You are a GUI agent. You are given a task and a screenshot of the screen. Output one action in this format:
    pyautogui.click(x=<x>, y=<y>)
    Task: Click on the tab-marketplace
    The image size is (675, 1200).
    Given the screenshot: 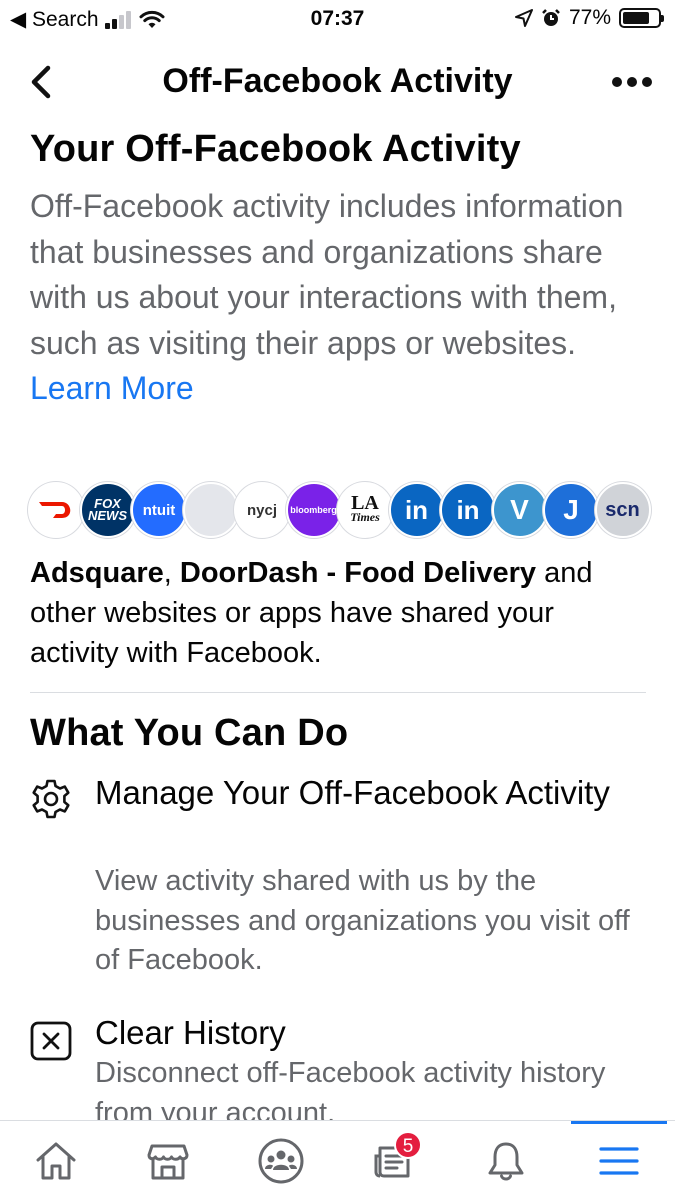 What is the action you would take?
    pyautogui.click(x=168, y=1160)
    